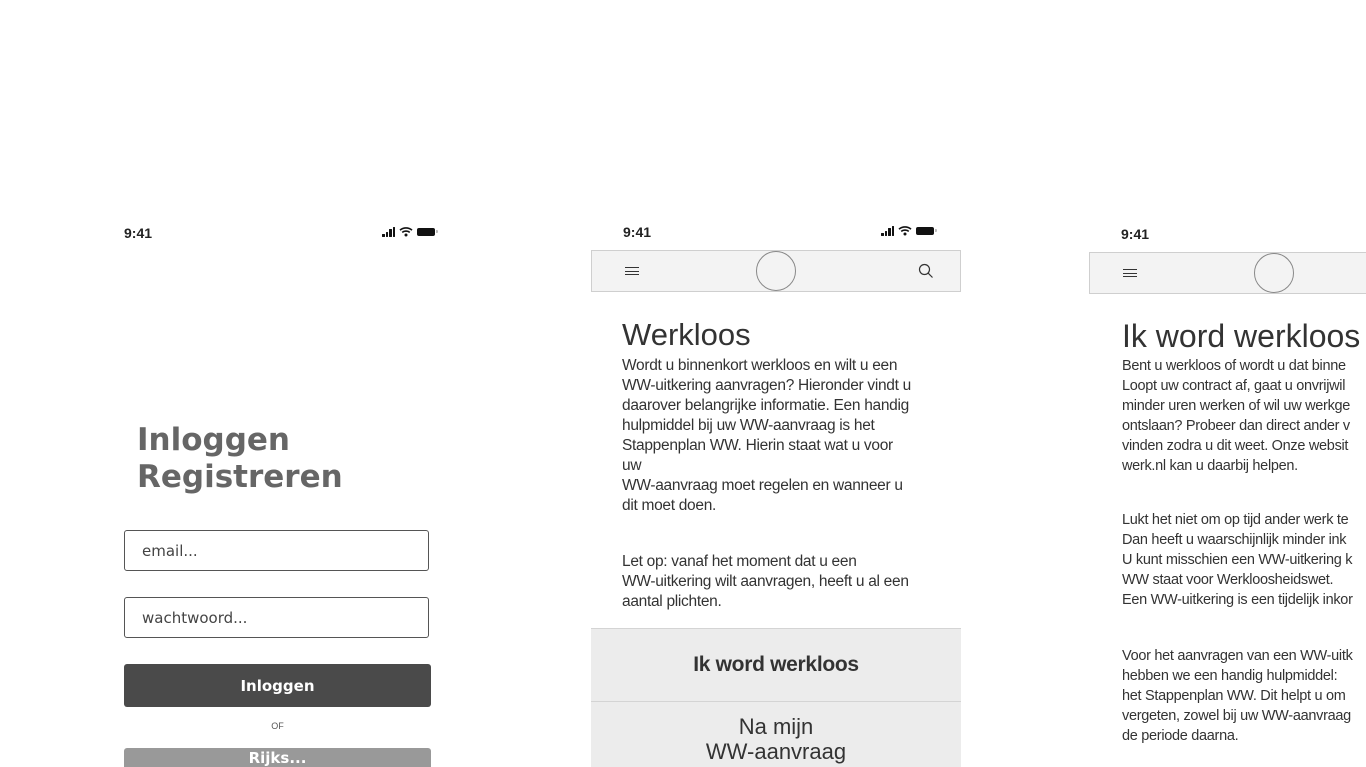 The height and width of the screenshot is (767, 1366). Describe the element at coordinates (686, 334) in the screenshot. I see `page-title: Werkloos` at that location.